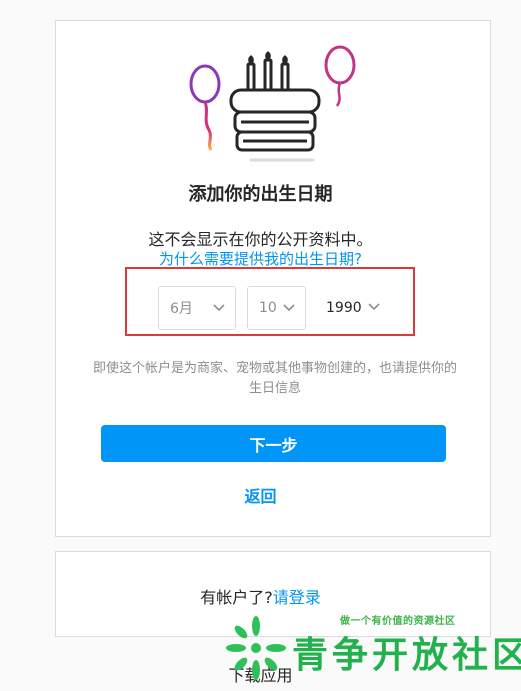 The height and width of the screenshot is (691, 521). What do you see at coordinates (260, 258) in the screenshot?
I see `why-birthday-link: 为什么需要提供我的出生日期?` at bounding box center [260, 258].